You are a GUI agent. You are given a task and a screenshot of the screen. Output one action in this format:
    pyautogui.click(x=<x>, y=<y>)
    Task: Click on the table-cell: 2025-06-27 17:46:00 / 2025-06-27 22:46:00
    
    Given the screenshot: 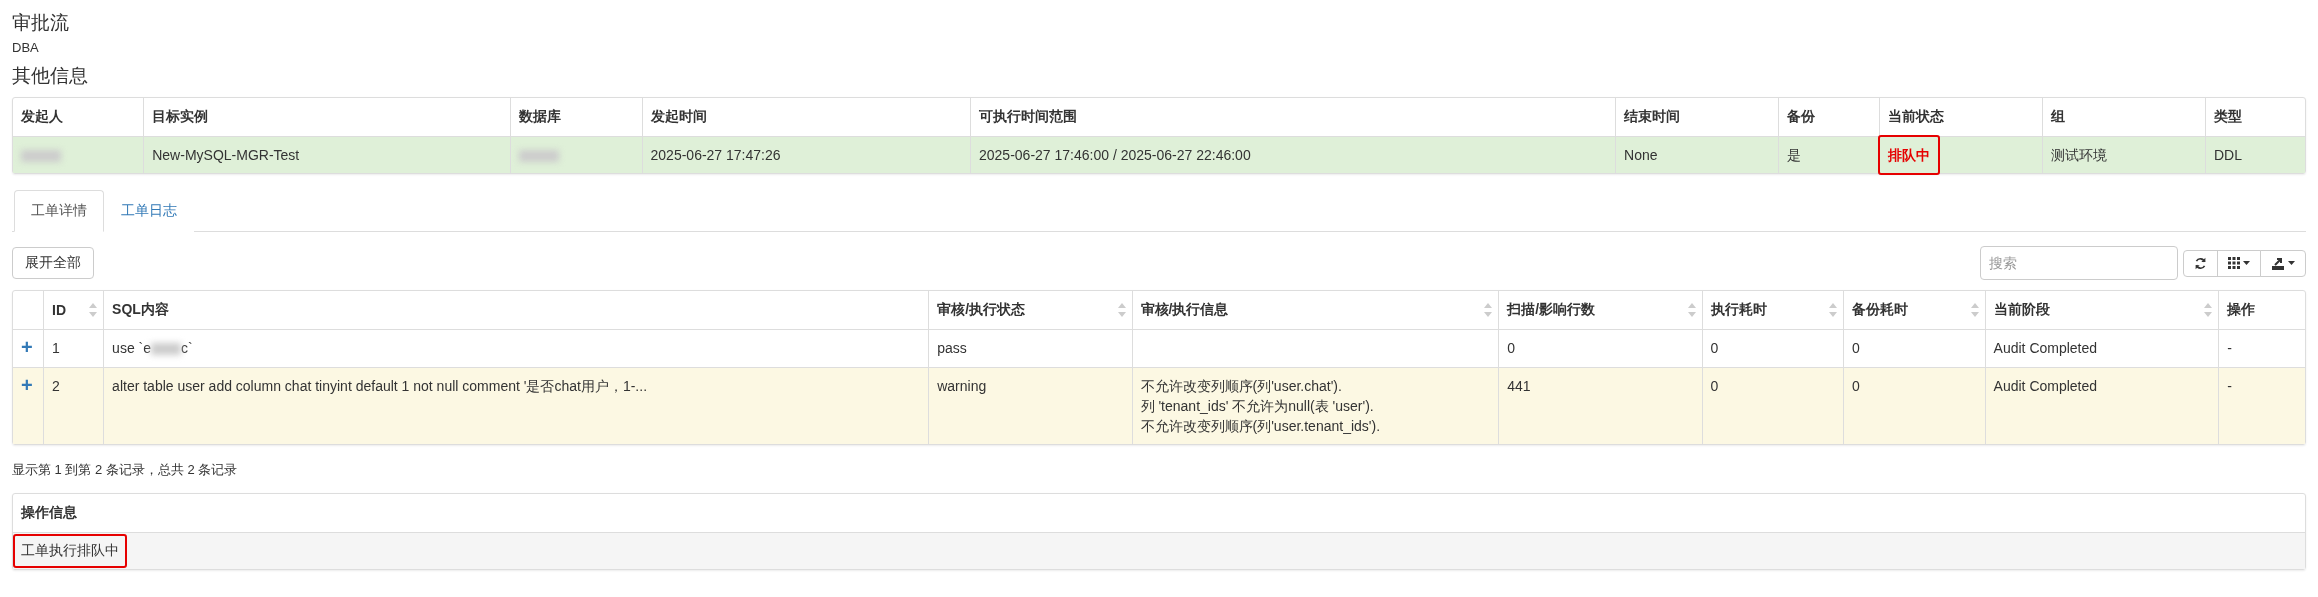 What is the action you would take?
    pyautogui.click(x=1115, y=155)
    